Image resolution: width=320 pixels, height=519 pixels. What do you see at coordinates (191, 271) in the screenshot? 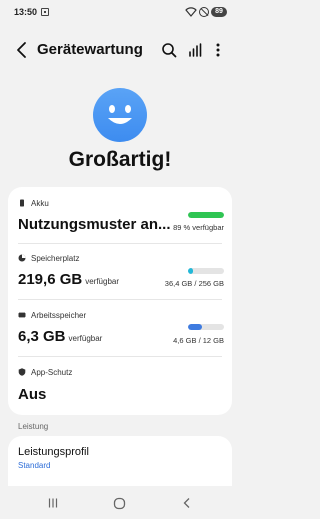
I see `storage-bar-fill` at bounding box center [191, 271].